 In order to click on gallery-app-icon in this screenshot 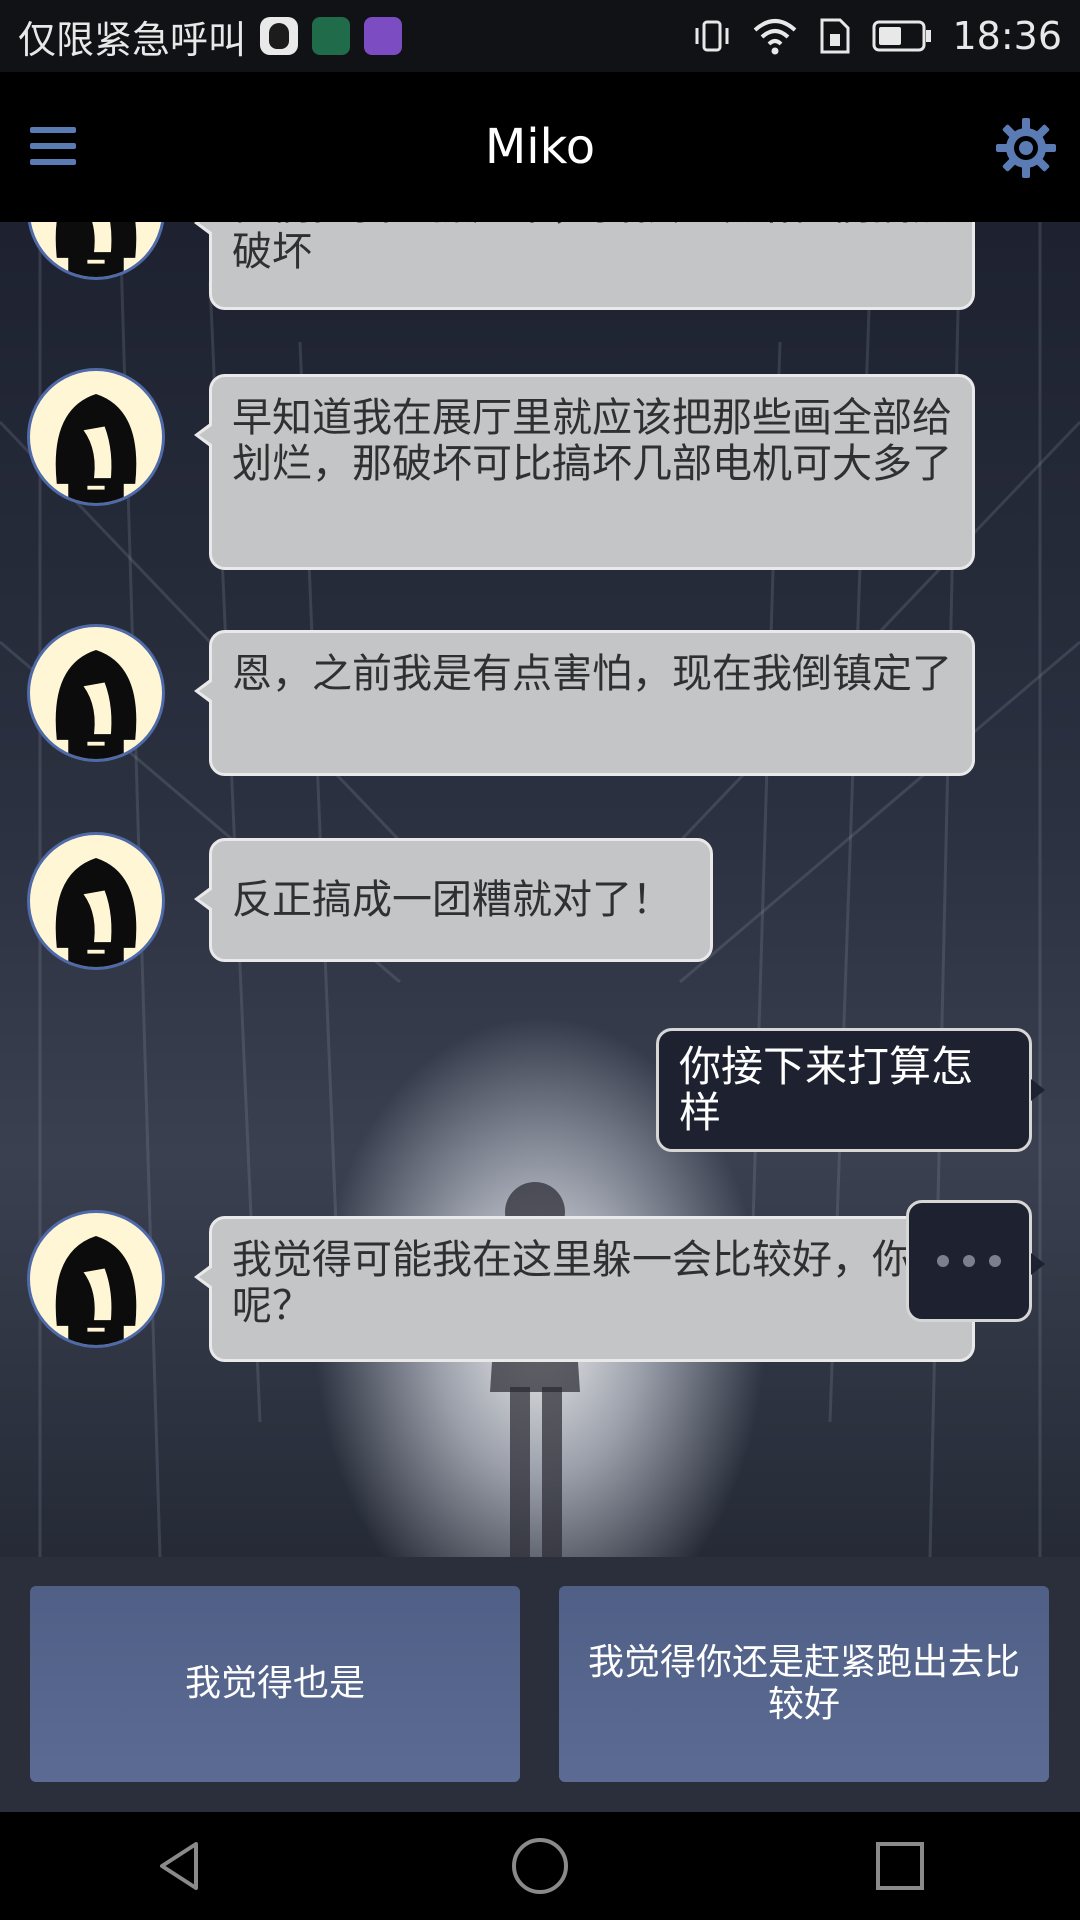, I will do `click(383, 36)`.